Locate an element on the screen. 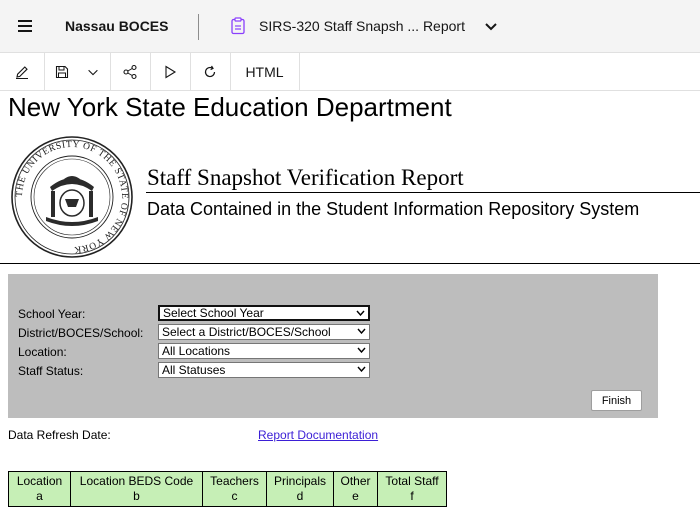  refresh-button is located at coordinates (210, 71).